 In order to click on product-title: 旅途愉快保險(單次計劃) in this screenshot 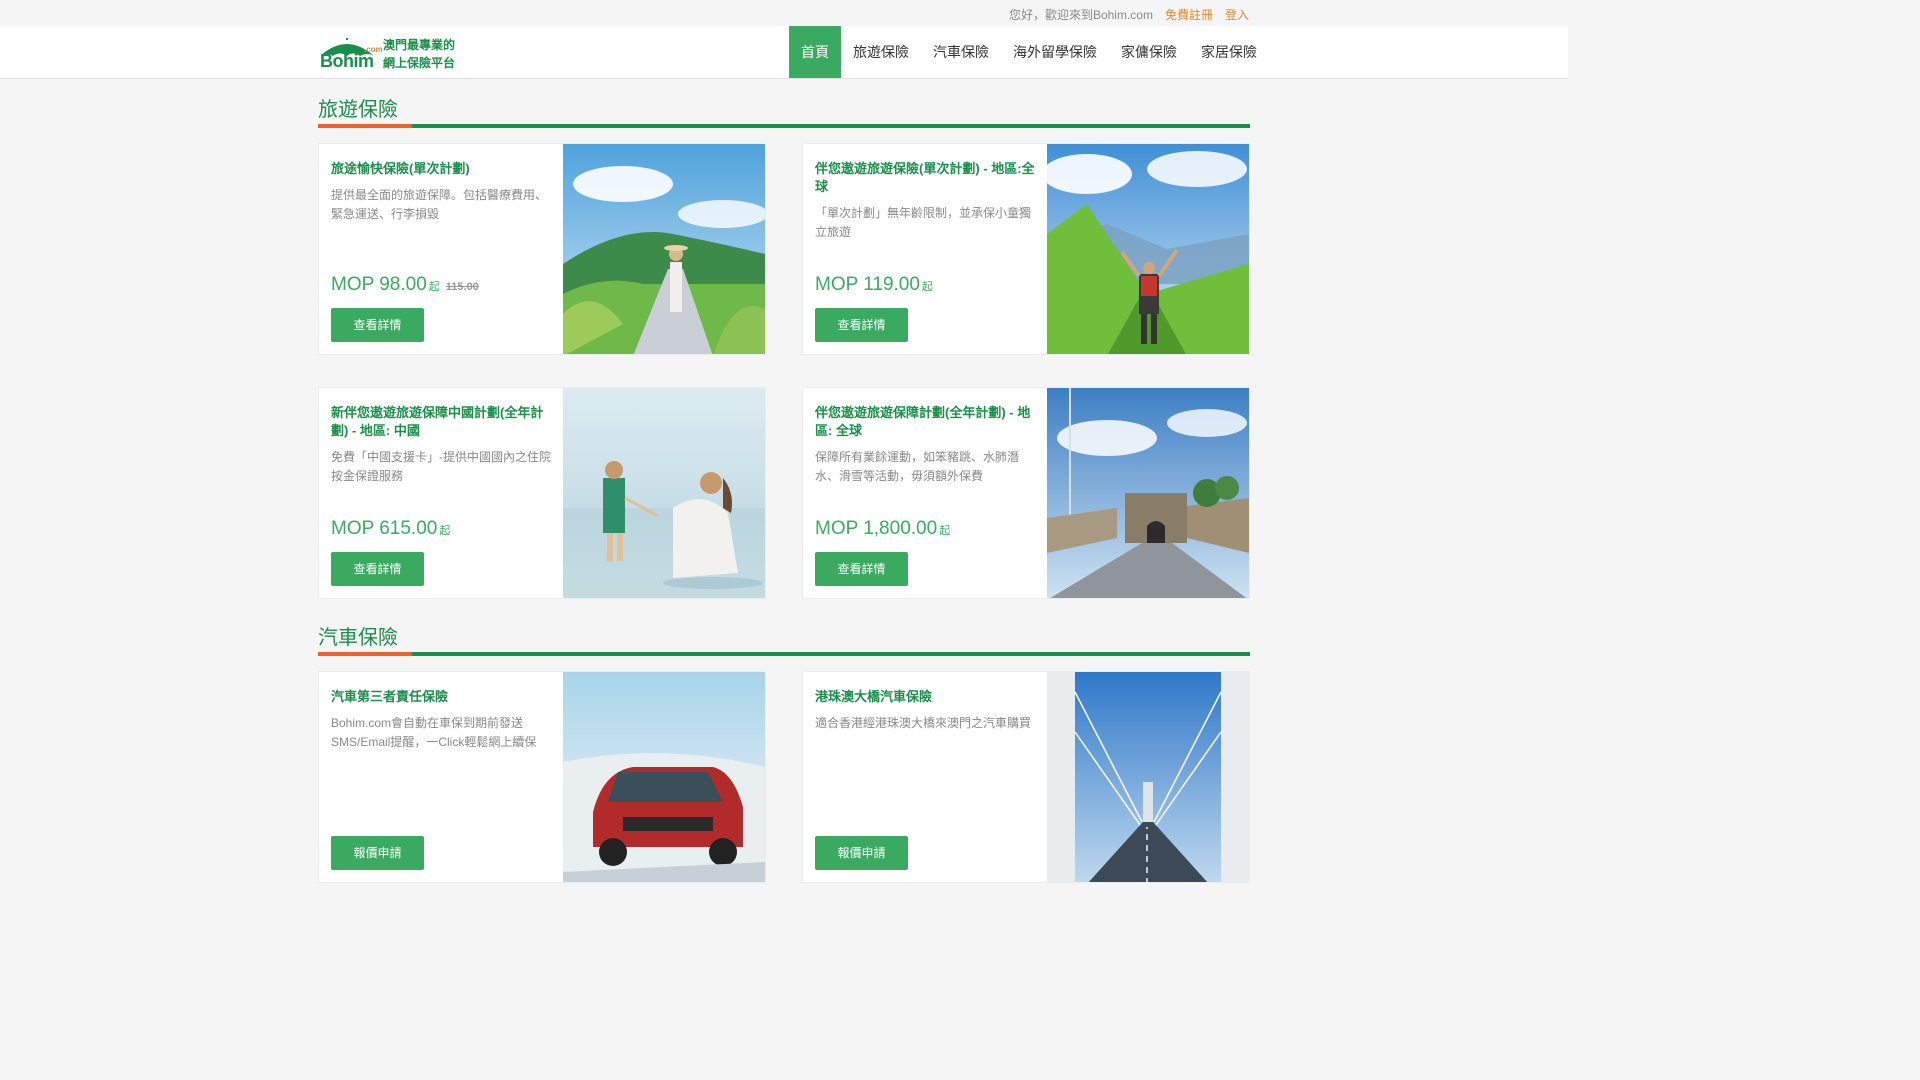, I will do `click(442, 169)`.